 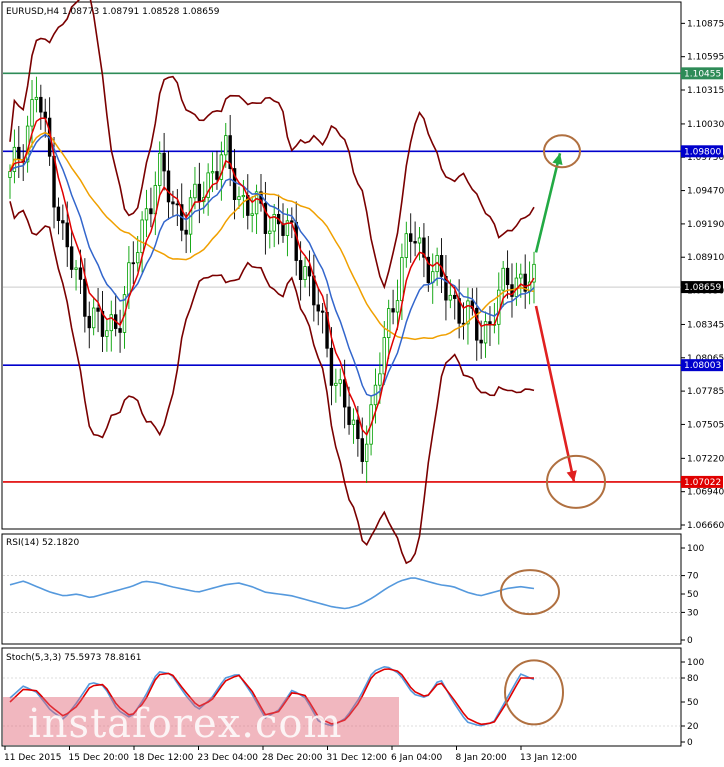 What do you see at coordinates (705, 526) in the screenshot?
I see `y-tick-label: 1.06660` at bounding box center [705, 526].